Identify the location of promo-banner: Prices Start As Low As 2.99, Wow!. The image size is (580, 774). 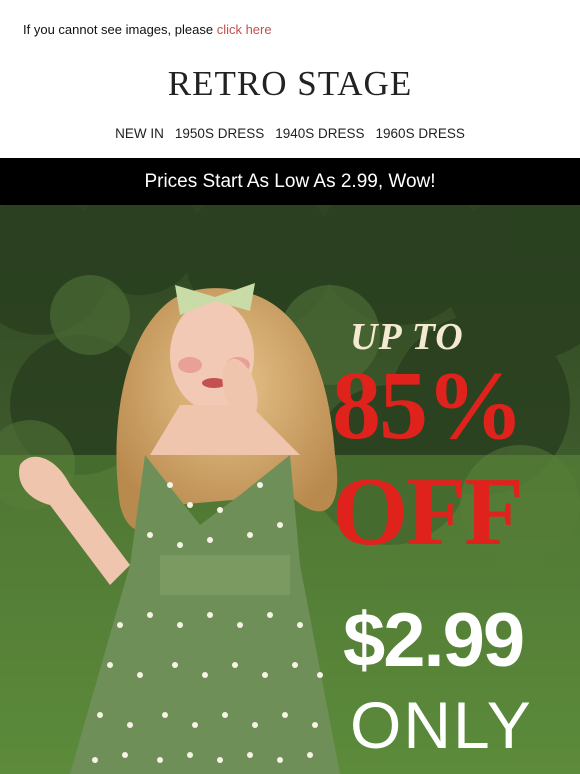
(290, 181).